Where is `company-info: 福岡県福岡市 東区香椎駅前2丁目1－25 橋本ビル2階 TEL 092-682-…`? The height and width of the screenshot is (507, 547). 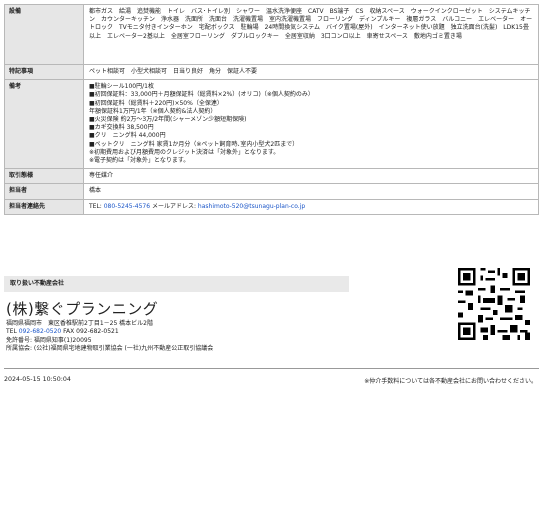
company-info: 福岡県福岡市 東区香椎駅前2丁目1－25 橋本ビル2階 TEL 092-682-… is located at coordinates (109, 337).